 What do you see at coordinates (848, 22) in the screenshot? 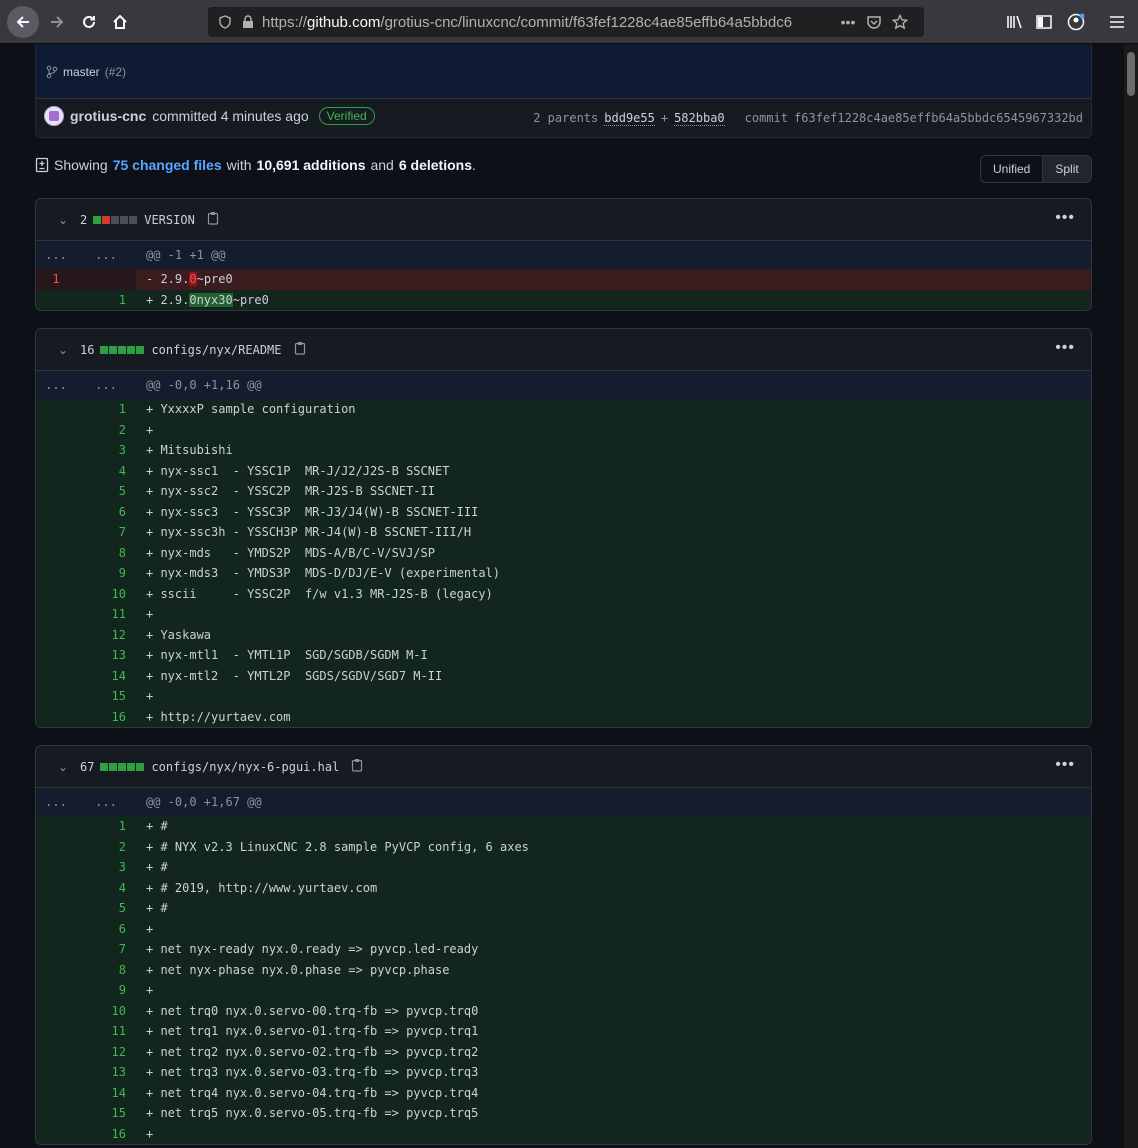
I see `more-horizontal-icon: •••` at bounding box center [848, 22].